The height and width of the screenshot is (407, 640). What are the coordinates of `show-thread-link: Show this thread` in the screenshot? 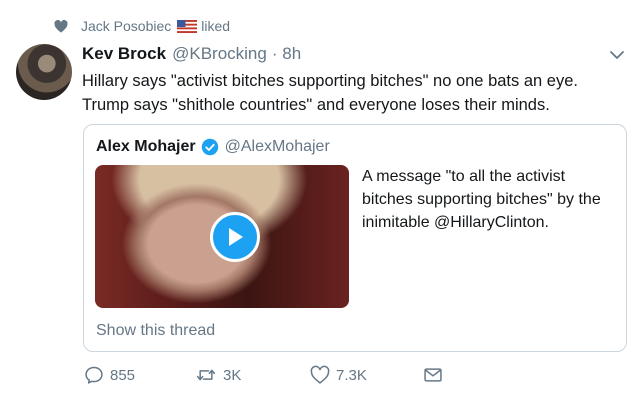 It's located at (155, 331).